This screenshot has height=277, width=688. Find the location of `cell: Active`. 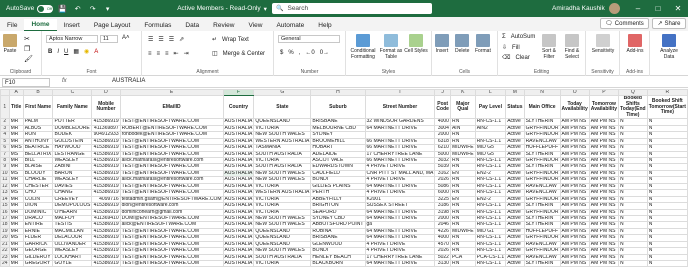

cell: Active is located at coordinates (515, 263).